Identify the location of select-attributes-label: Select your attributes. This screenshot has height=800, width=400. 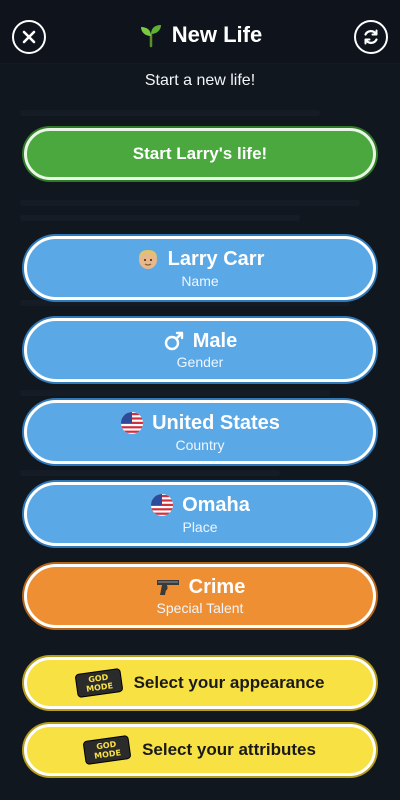
(229, 749).